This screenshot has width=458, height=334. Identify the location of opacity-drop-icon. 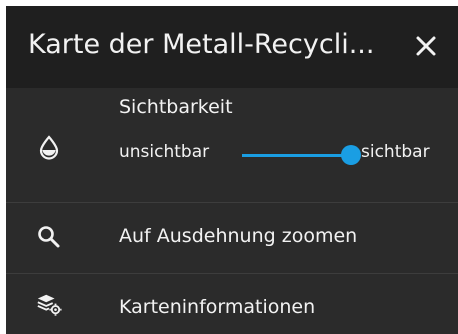
(49, 147).